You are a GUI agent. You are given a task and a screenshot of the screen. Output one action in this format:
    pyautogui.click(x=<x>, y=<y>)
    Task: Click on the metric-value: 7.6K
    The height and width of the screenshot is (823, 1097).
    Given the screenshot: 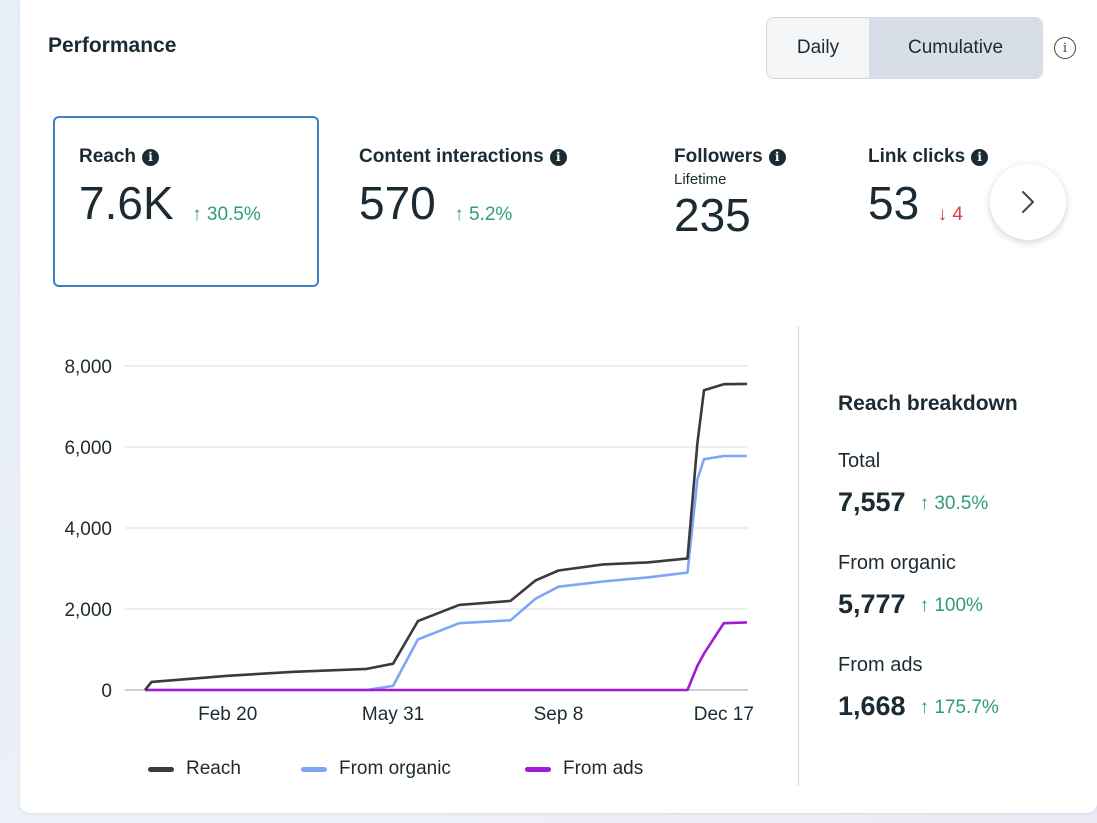 What is the action you would take?
    pyautogui.click(x=126, y=203)
    